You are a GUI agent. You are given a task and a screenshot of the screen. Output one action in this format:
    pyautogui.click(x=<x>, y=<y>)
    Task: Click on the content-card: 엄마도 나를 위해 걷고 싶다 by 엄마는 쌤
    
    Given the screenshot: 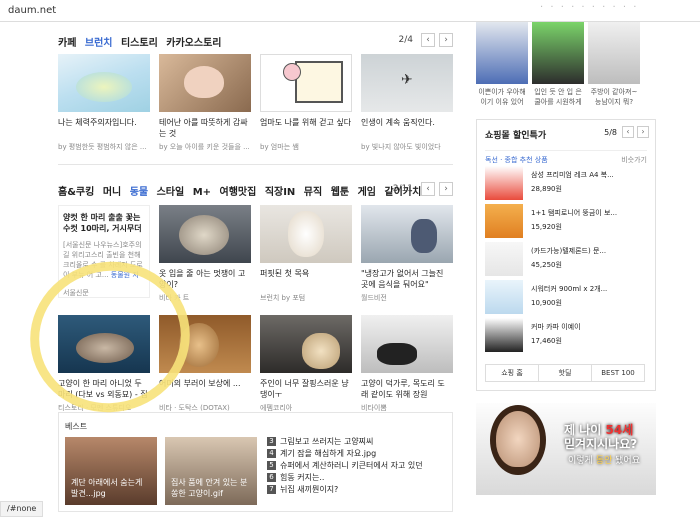 What is the action you would take?
    pyautogui.click(x=306, y=103)
    